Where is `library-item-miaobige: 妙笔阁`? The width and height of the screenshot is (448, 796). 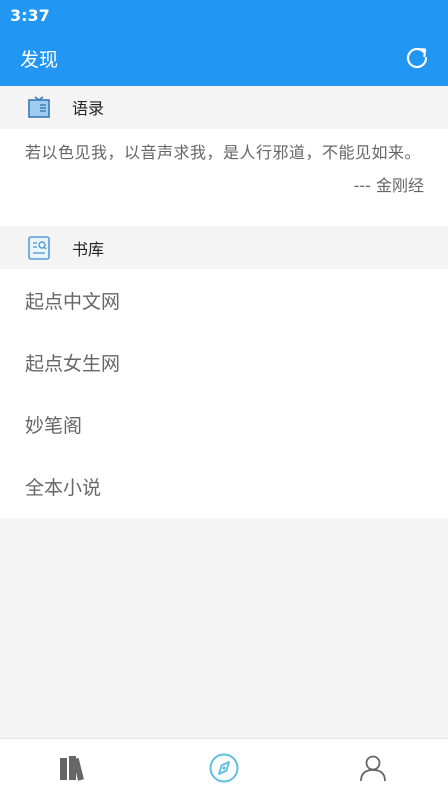 library-item-miaobige: 妙笔阁 is located at coordinates (224, 424).